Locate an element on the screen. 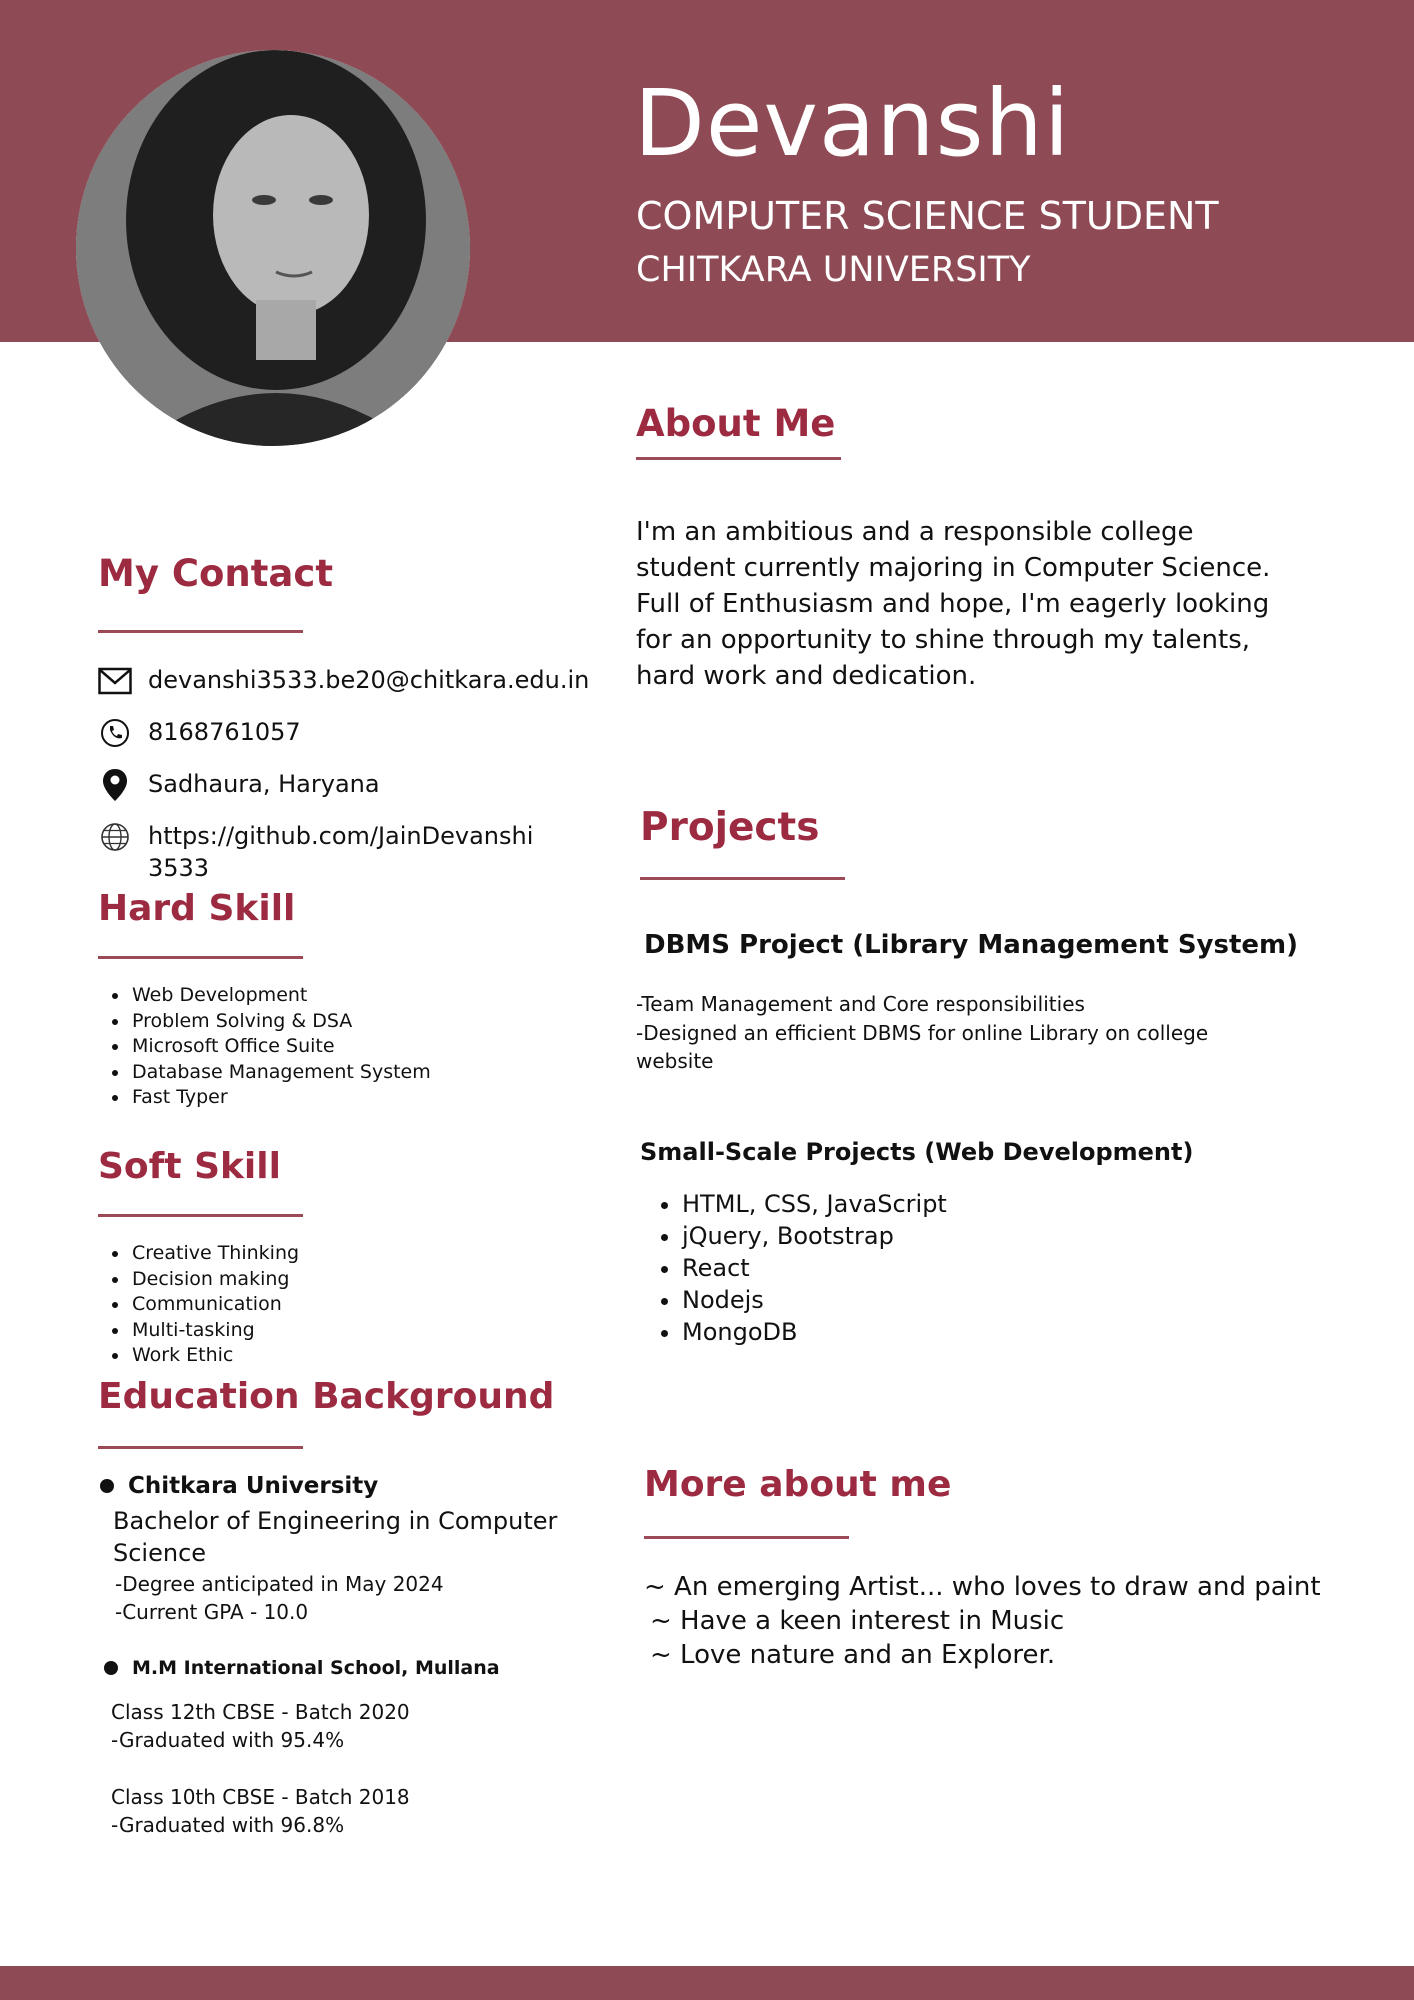 This screenshot has height=2000, width=1414. contact-rule is located at coordinates (200, 631).